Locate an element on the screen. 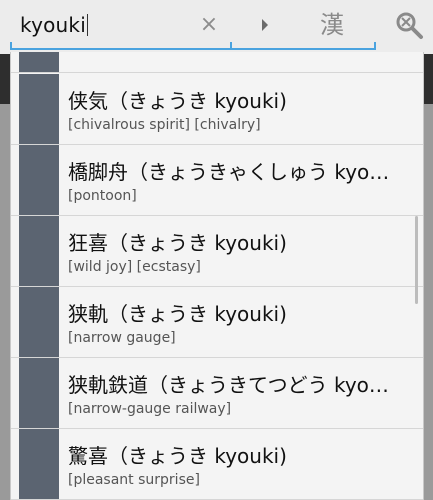 This screenshot has height=500, width=433. search-input-underline is located at coordinates (121, 46).